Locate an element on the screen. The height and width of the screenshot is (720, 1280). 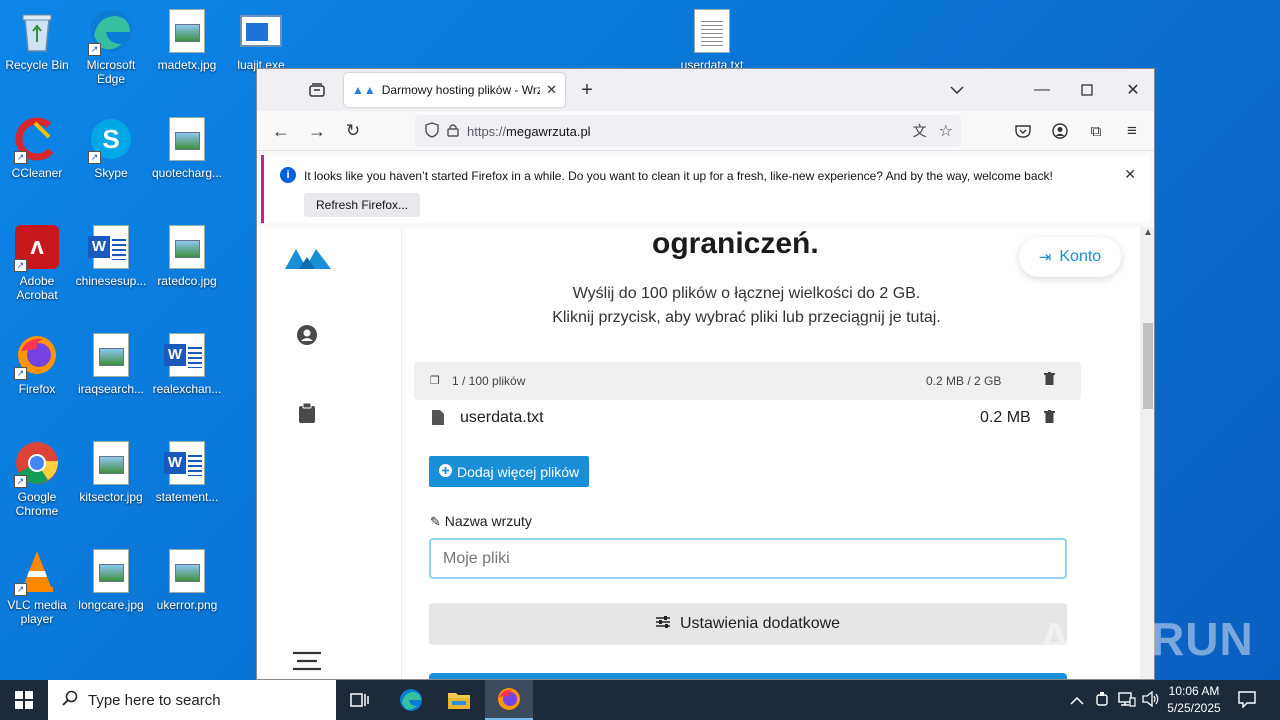
nav-bar: ← → ↻ https://megawrzuta.pl 文 ☆ ⧉ ≡ is located at coordinates (705, 131).